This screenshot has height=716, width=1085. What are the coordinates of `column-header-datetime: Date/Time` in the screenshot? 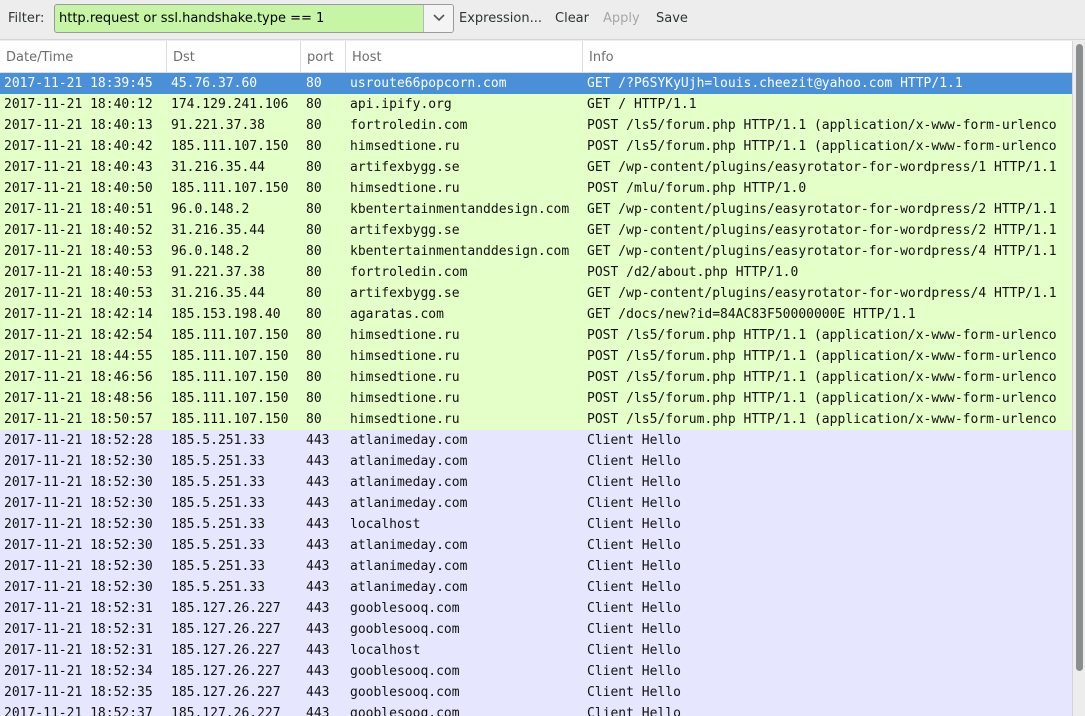 It's located at (83, 57).